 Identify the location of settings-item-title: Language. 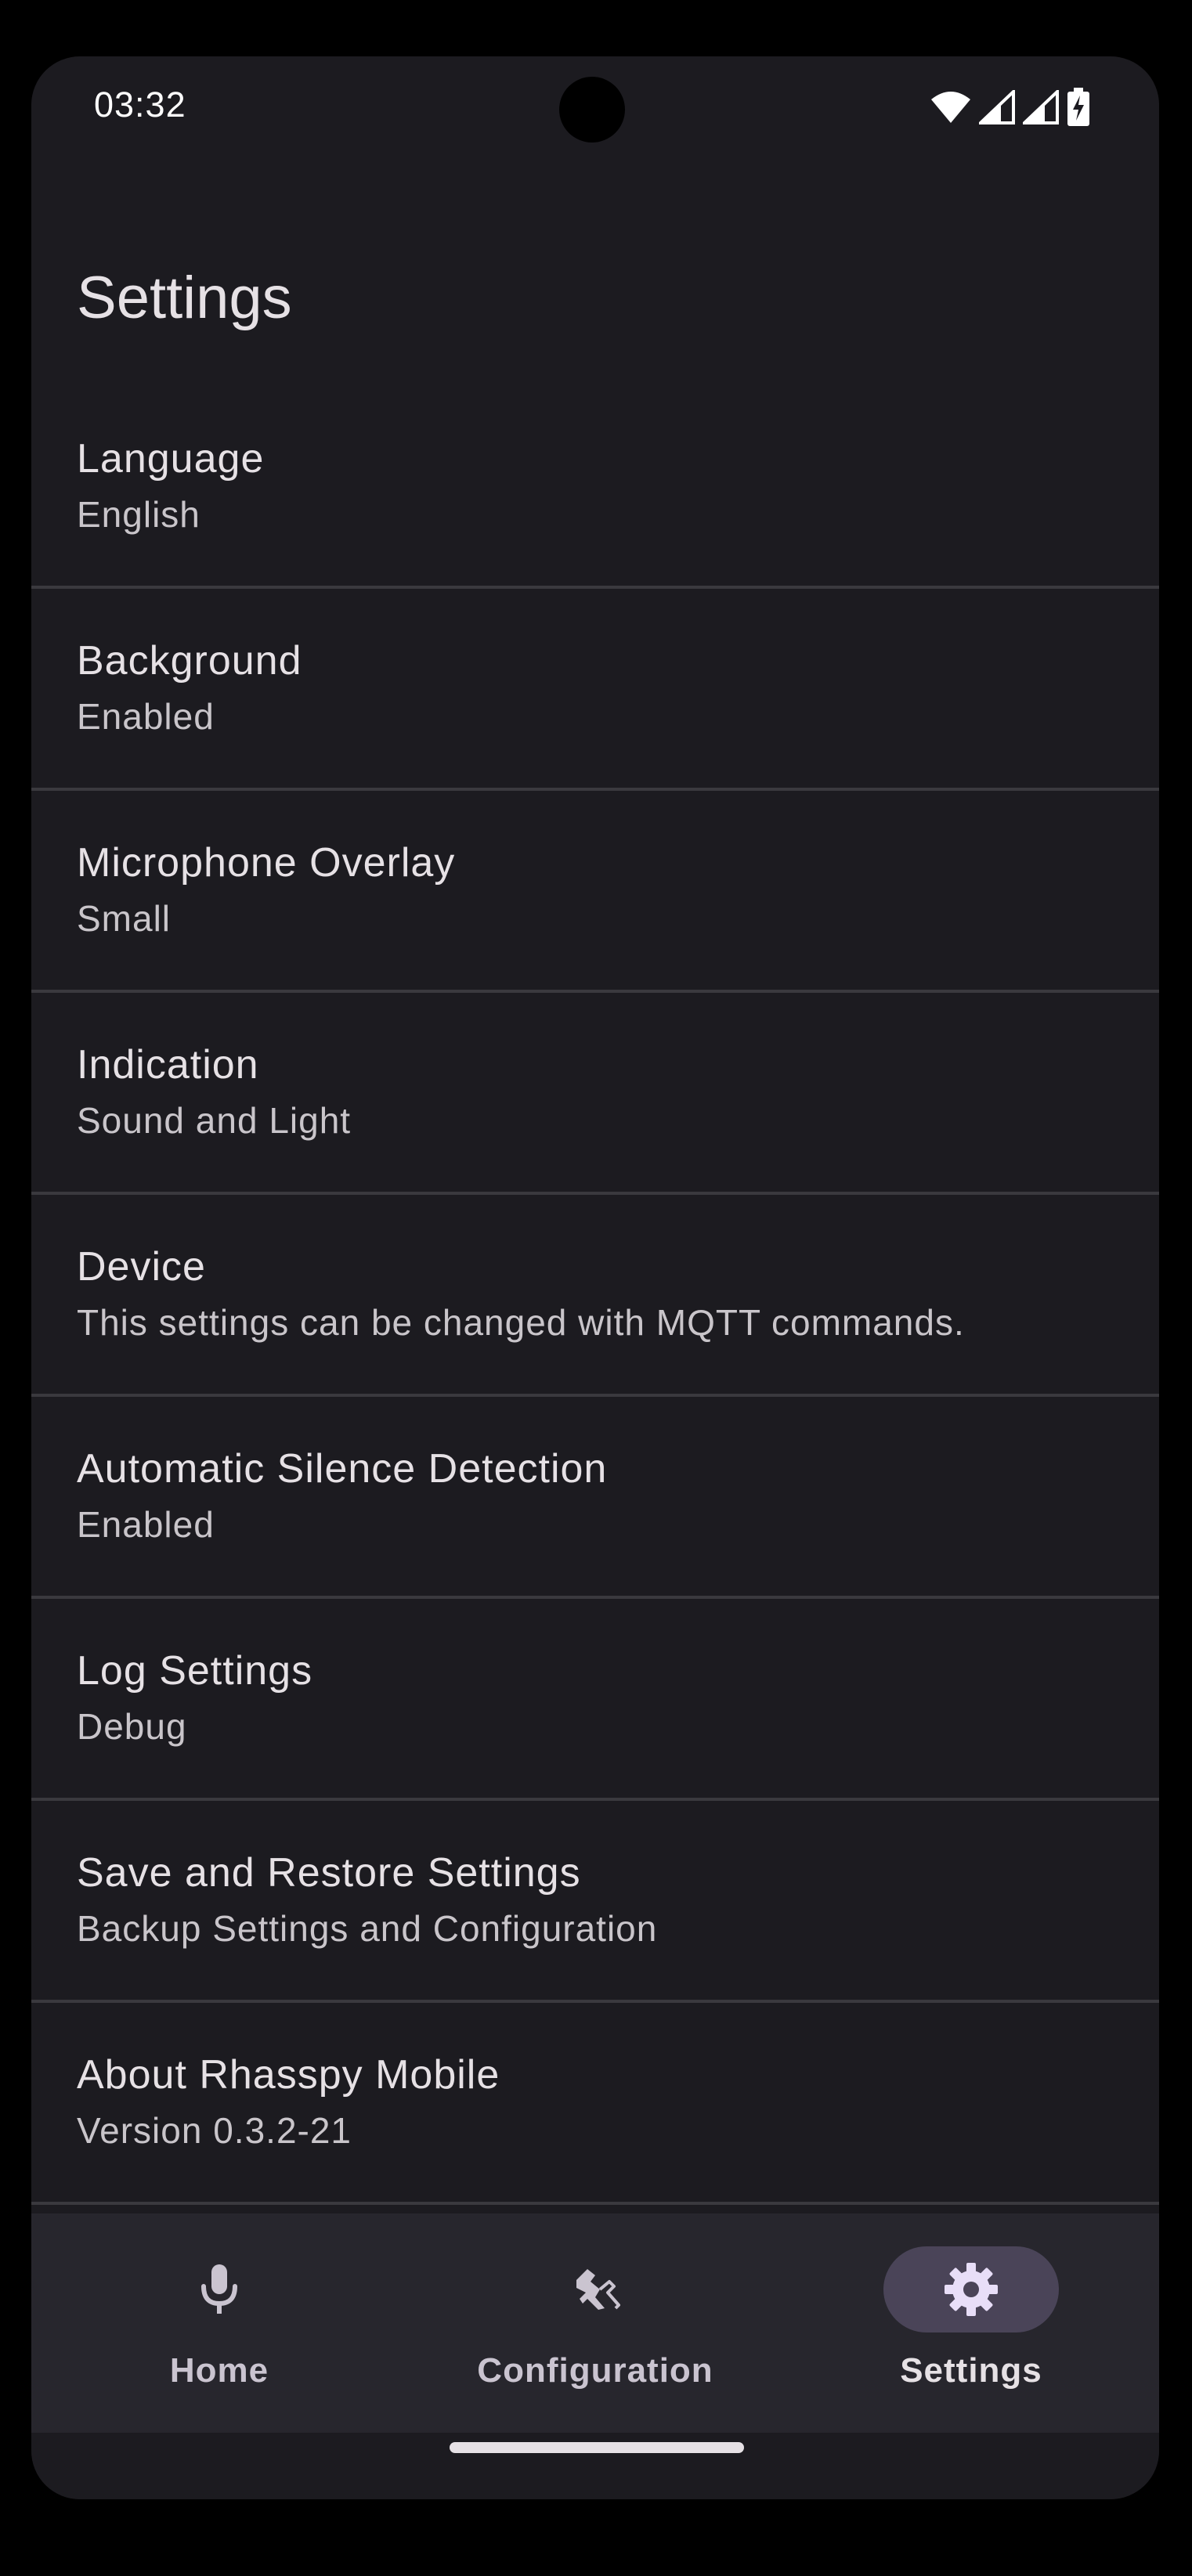
(171, 459).